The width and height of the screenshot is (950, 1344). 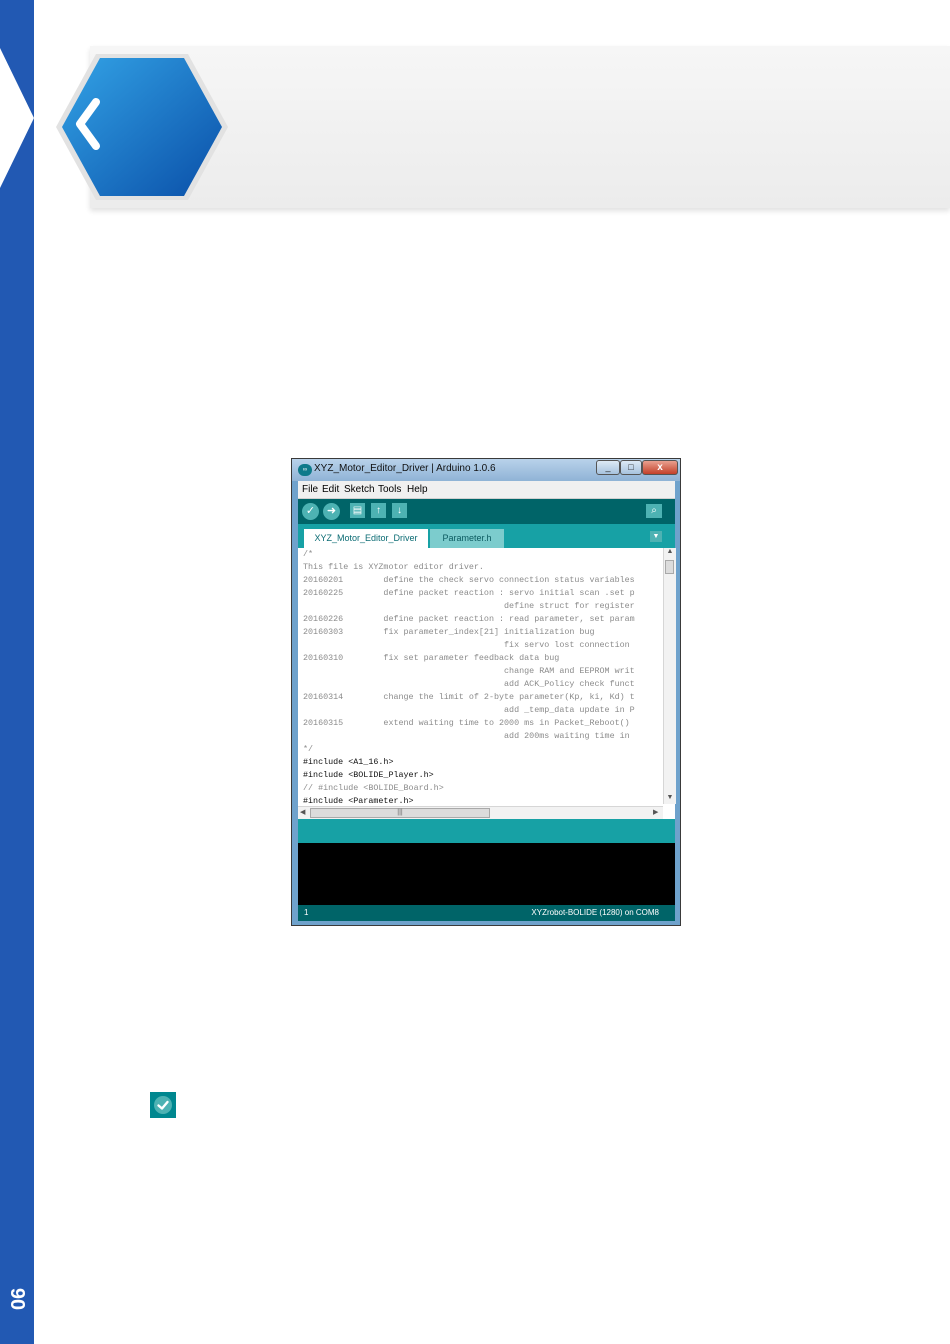 I want to click on code-line: add 200ms waiting time in, so click(x=466, y=736).